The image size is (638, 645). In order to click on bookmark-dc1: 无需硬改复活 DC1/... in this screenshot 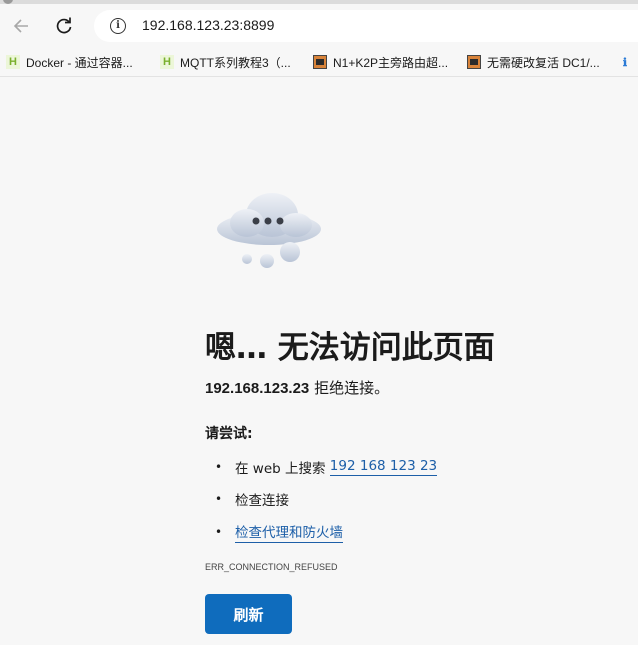, I will do `click(533, 62)`.